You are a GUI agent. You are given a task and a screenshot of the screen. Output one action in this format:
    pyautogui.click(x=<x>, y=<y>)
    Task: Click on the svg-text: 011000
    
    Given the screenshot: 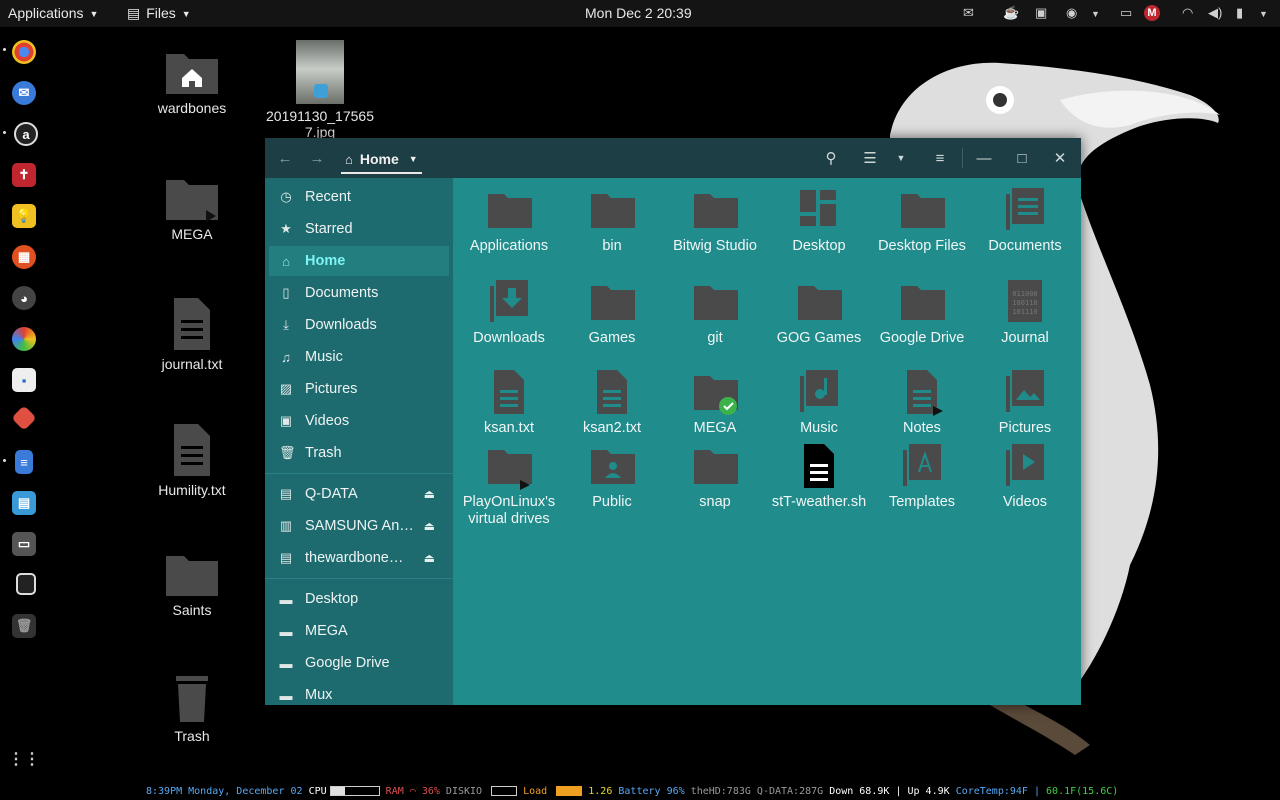 What is the action you would take?
    pyautogui.click(x=1024, y=294)
    